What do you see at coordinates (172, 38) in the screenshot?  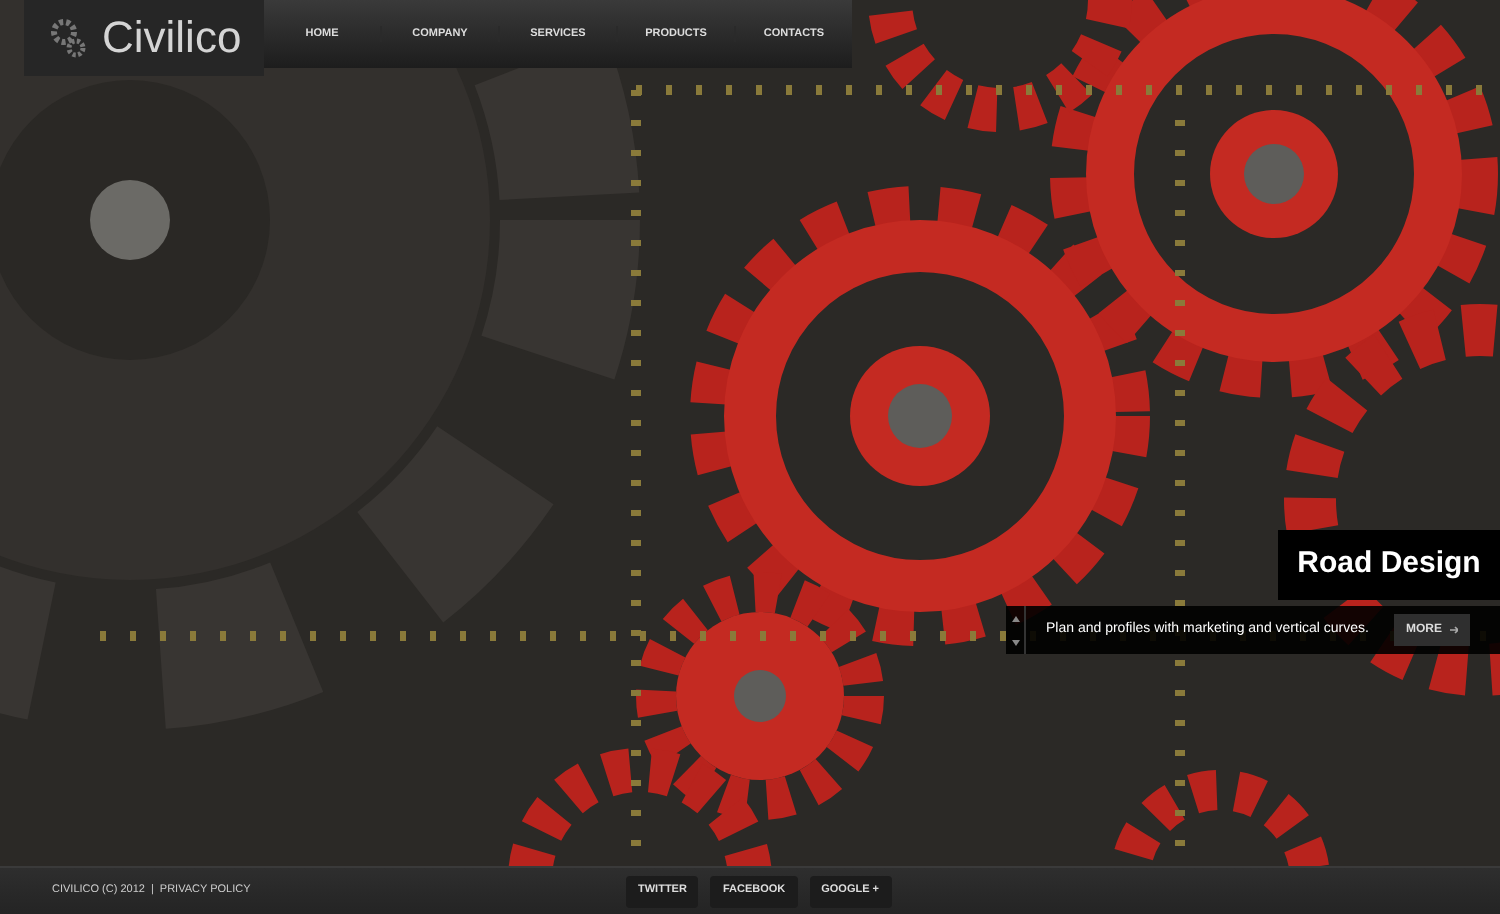 I see `logo: Civilico` at bounding box center [172, 38].